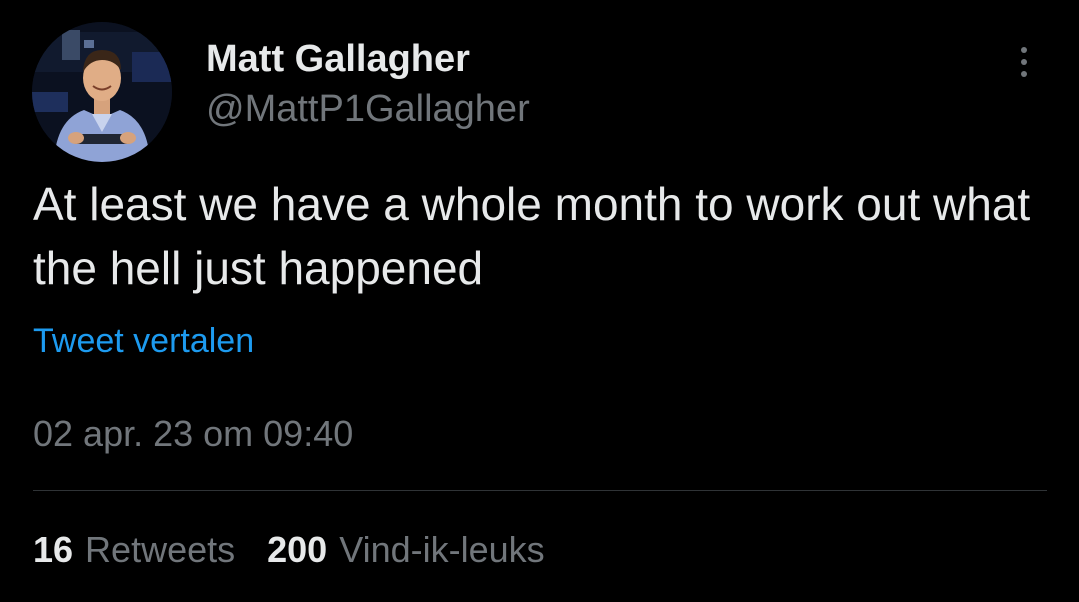 Image resolution: width=1079 pixels, height=602 pixels. I want to click on retweets-label: Retweets, so click(160, 549).